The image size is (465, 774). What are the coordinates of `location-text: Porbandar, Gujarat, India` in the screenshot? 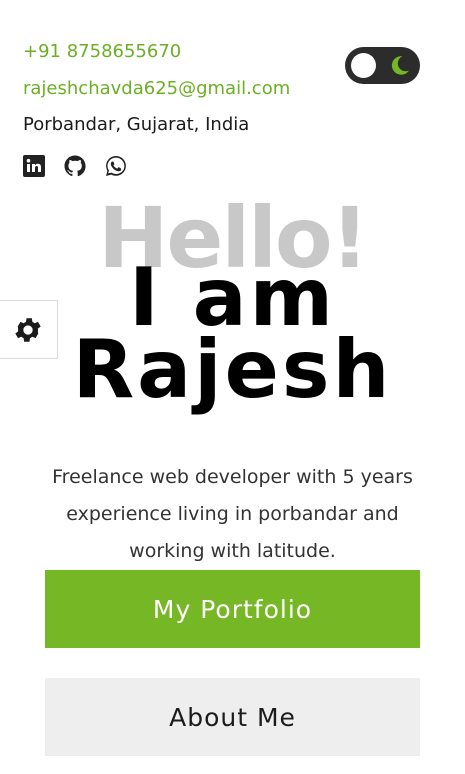 It's located at (136, 124).